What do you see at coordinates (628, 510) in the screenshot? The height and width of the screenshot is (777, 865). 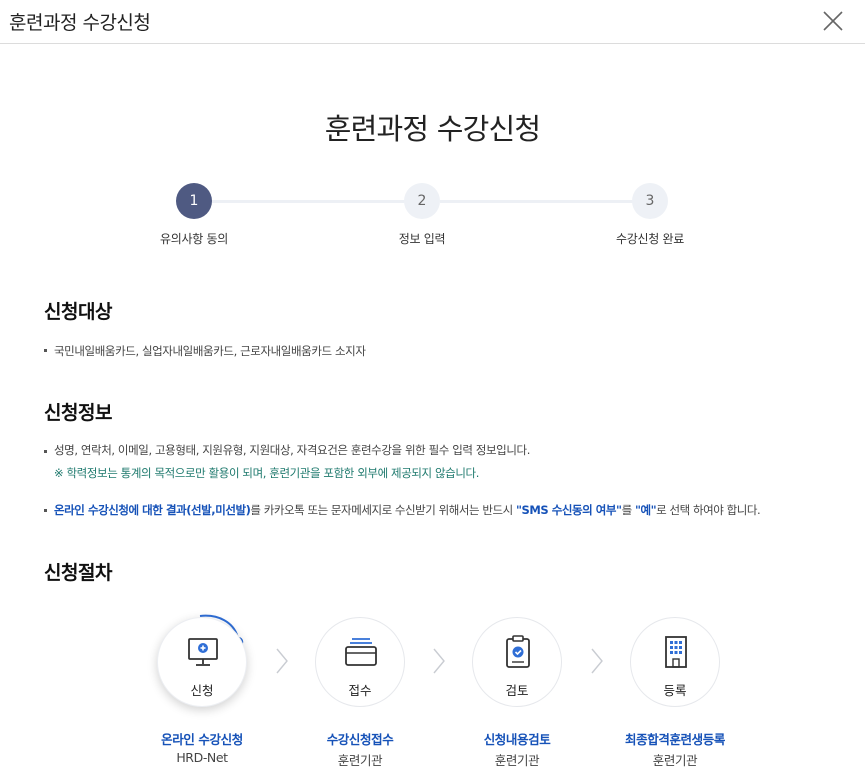 I see `sms-notice-text: 를` at bounding box center [628, 510].